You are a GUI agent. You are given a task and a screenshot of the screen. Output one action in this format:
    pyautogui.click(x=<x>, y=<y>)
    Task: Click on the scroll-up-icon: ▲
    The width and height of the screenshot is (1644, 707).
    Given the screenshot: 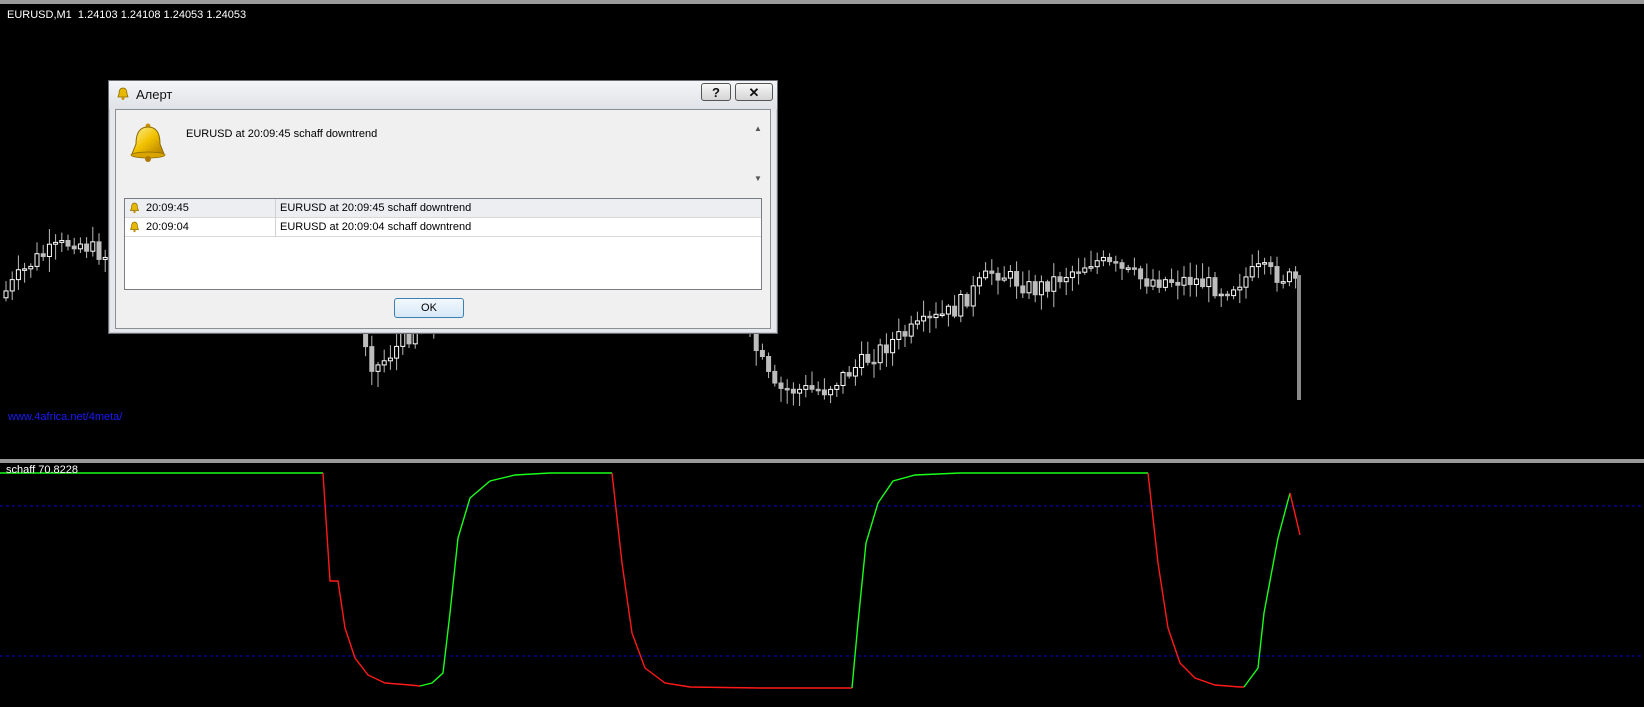 What is the action you would take?
    pyautogui.click(x=758, y=128)
    